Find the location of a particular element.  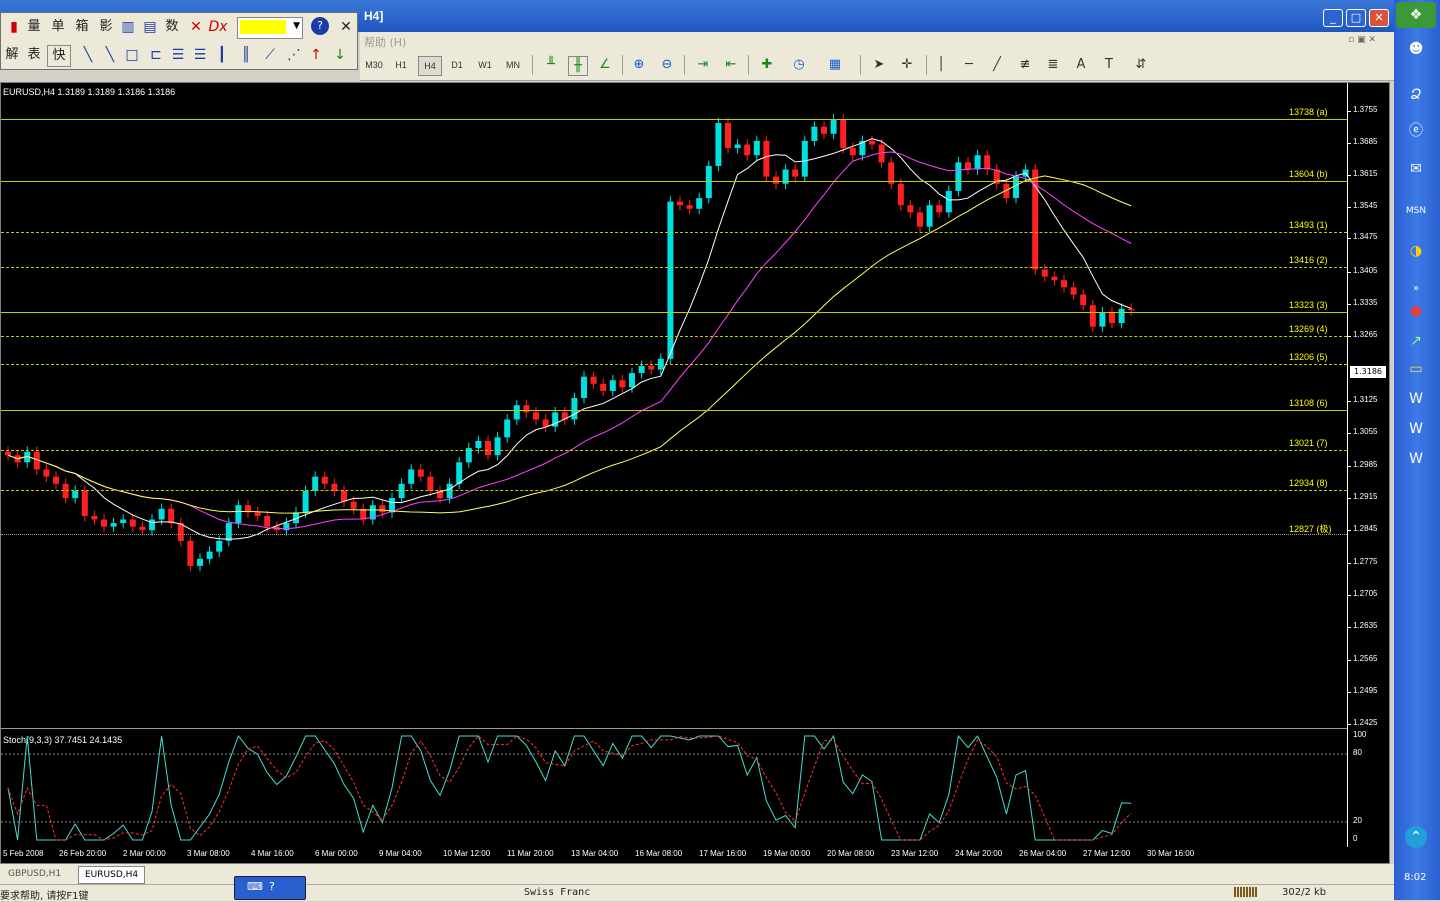

outlook-icon: ✉ is located at coordinates (1416, 169).